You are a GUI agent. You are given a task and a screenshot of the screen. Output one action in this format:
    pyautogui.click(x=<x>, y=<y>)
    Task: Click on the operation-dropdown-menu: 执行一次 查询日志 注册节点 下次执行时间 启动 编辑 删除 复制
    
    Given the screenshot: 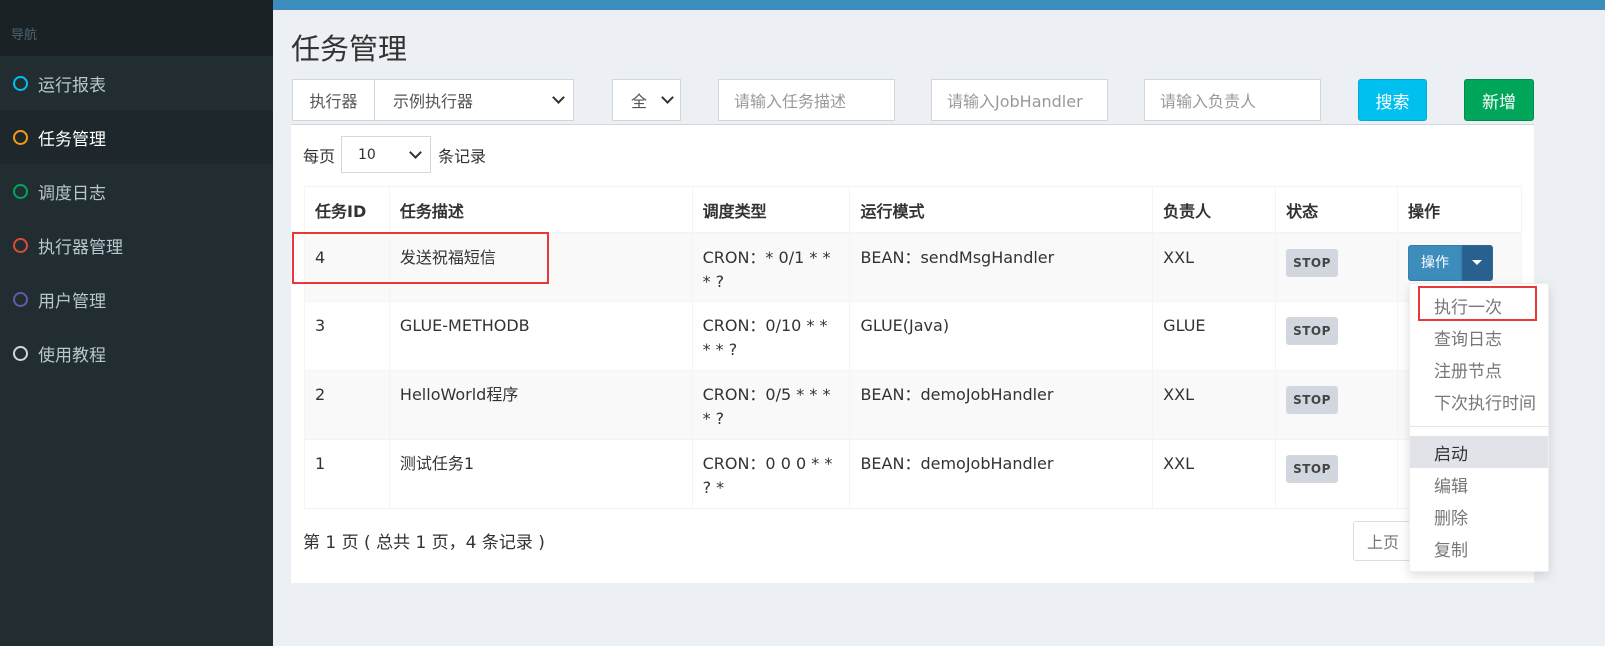 What is the action you would take?
    pyautogui.click(x=1479, y=427)
    